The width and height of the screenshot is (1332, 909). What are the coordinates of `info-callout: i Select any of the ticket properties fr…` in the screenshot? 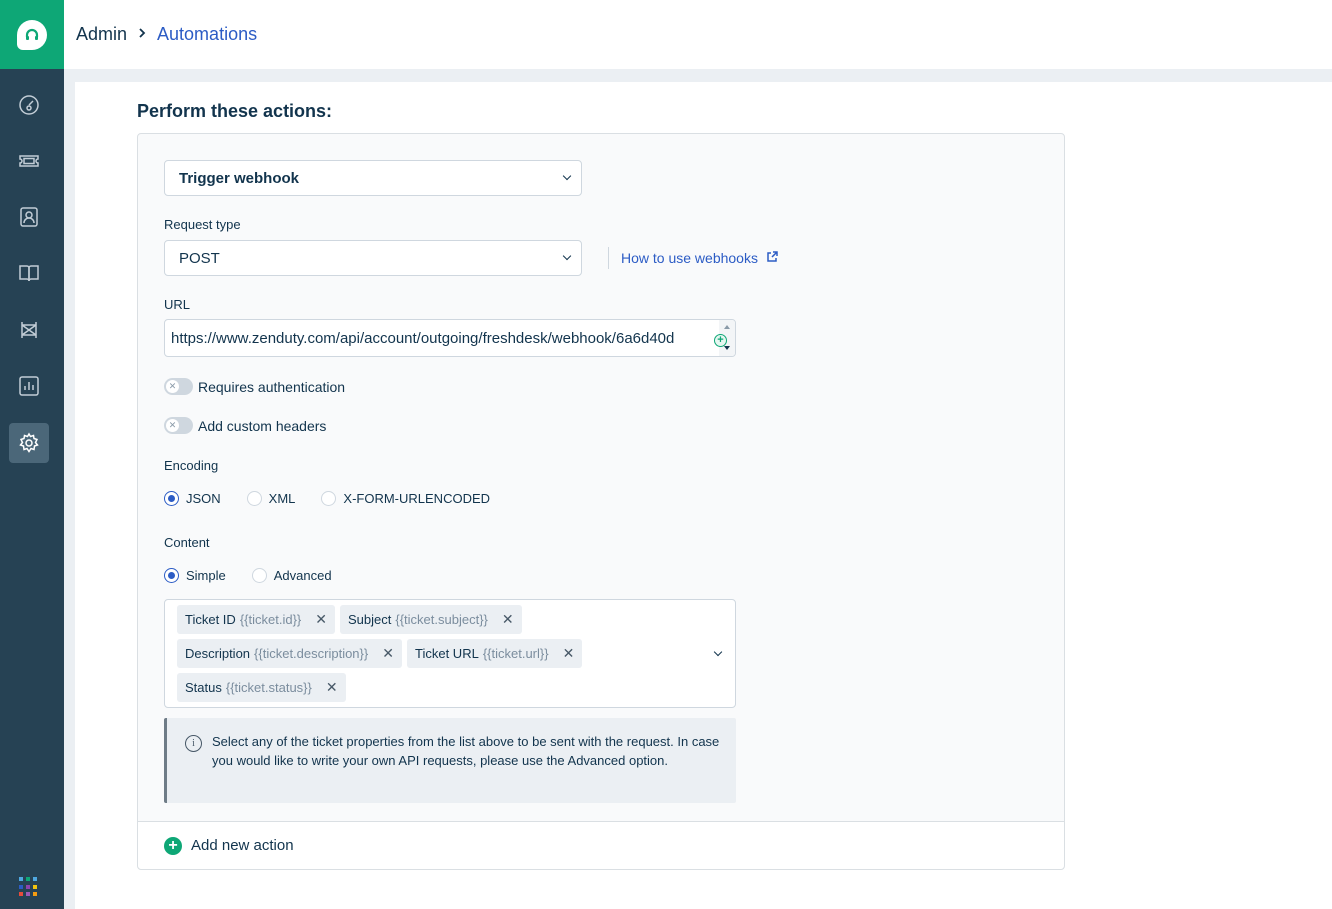 It's located at (450, 760).